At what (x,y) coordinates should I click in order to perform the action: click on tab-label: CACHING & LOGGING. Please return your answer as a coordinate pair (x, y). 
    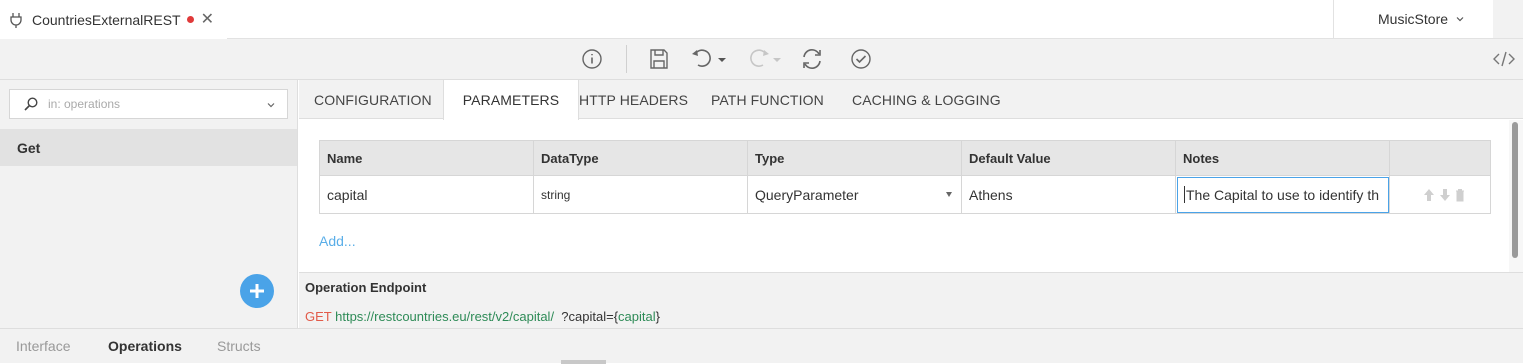
    Looking at the image, I should click on (926, 99).